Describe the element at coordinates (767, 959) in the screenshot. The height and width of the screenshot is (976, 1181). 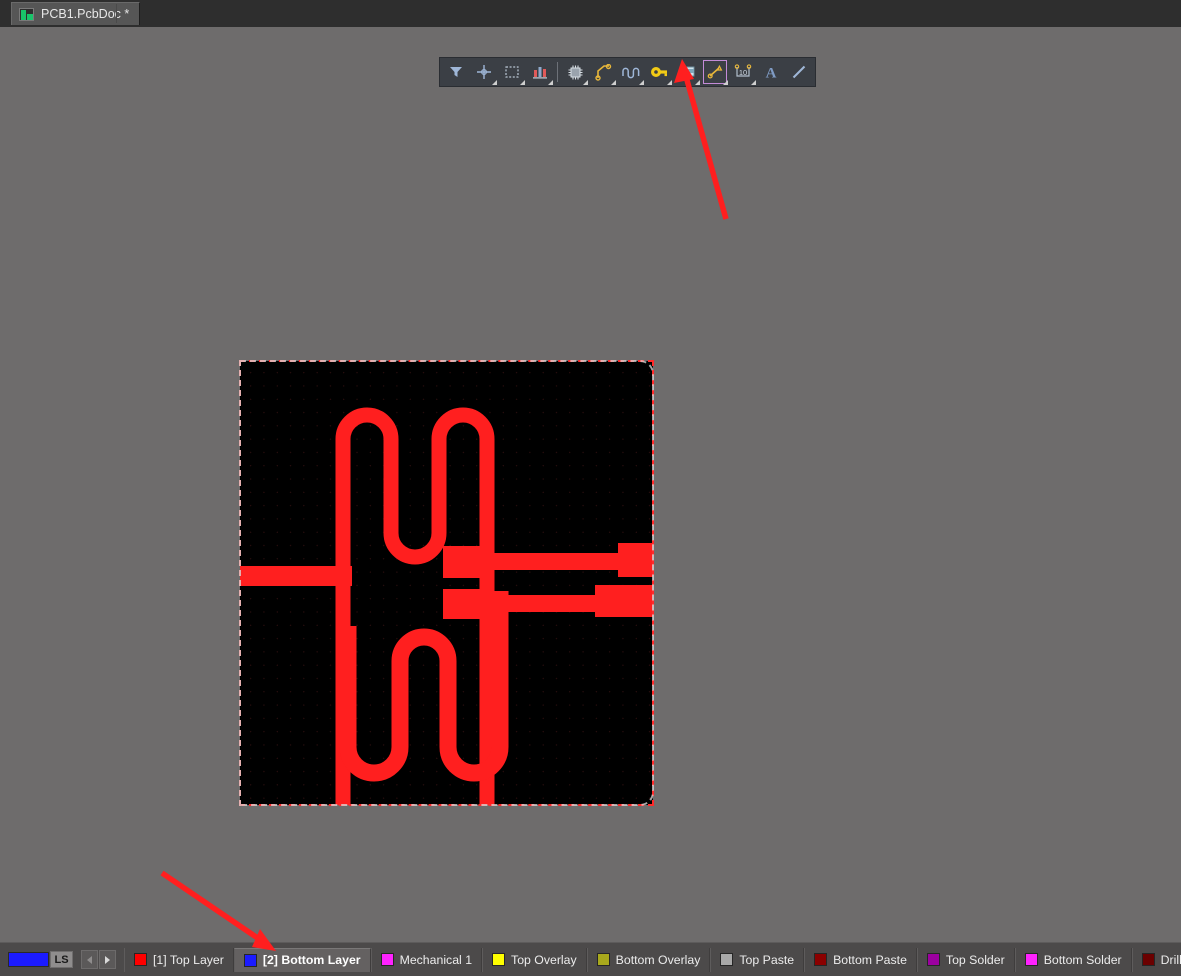
I see `layer-tab-label: Top Paste` at that location.